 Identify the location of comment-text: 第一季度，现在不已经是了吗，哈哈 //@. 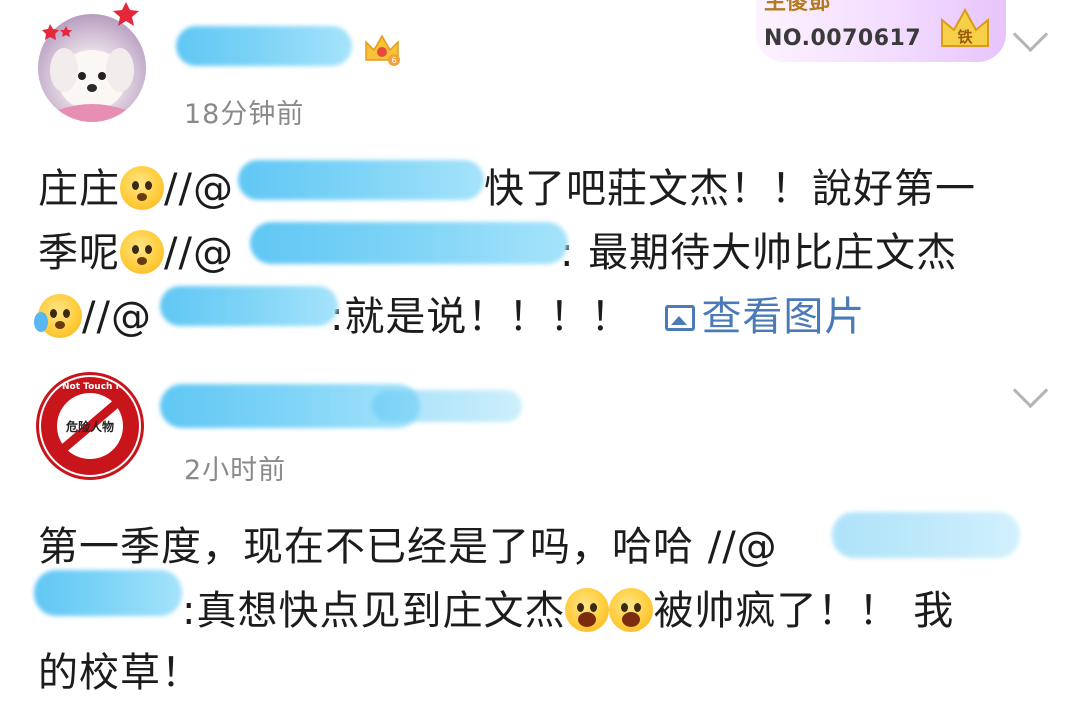
(408, 547).